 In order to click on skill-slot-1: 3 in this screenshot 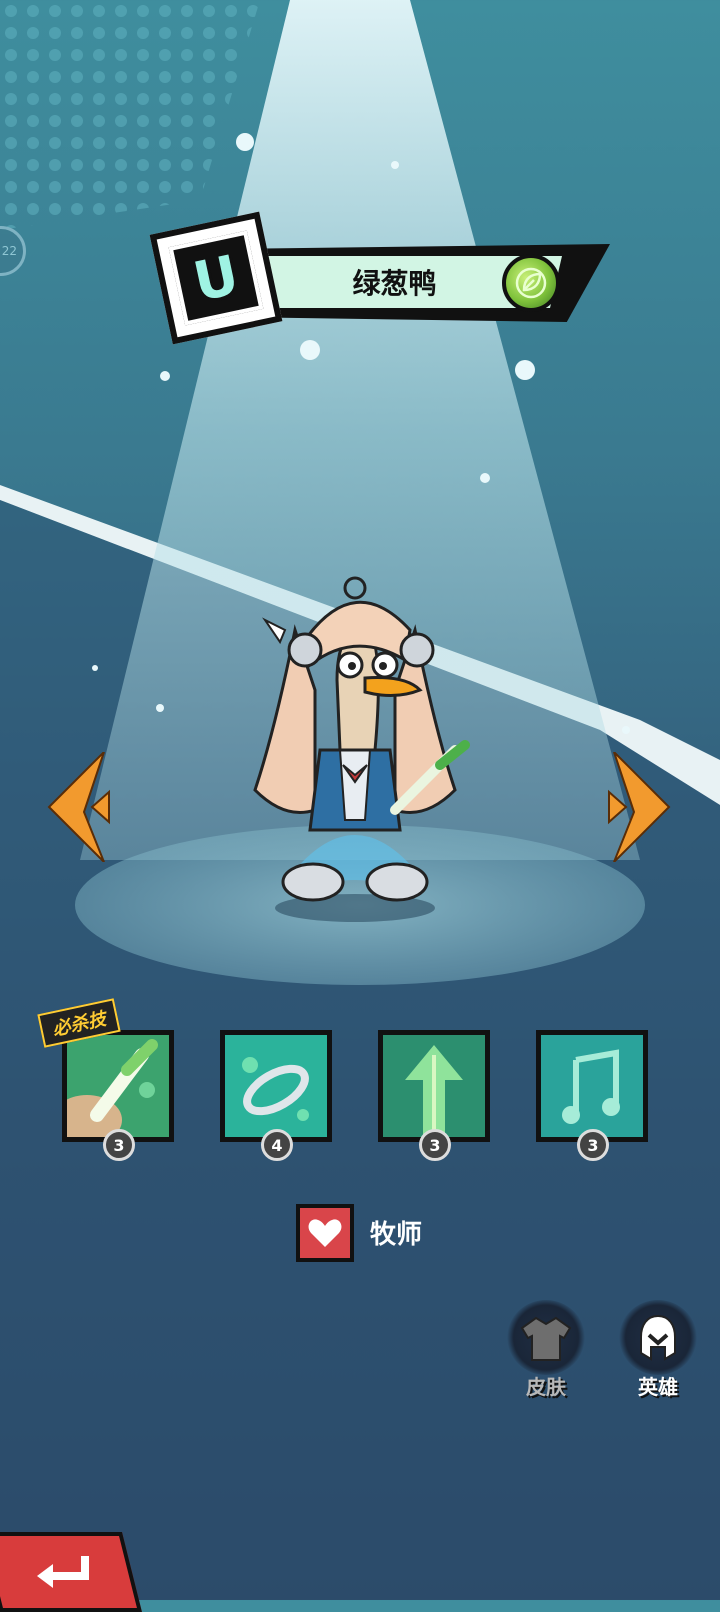, I will do `click(118, 1095)`.